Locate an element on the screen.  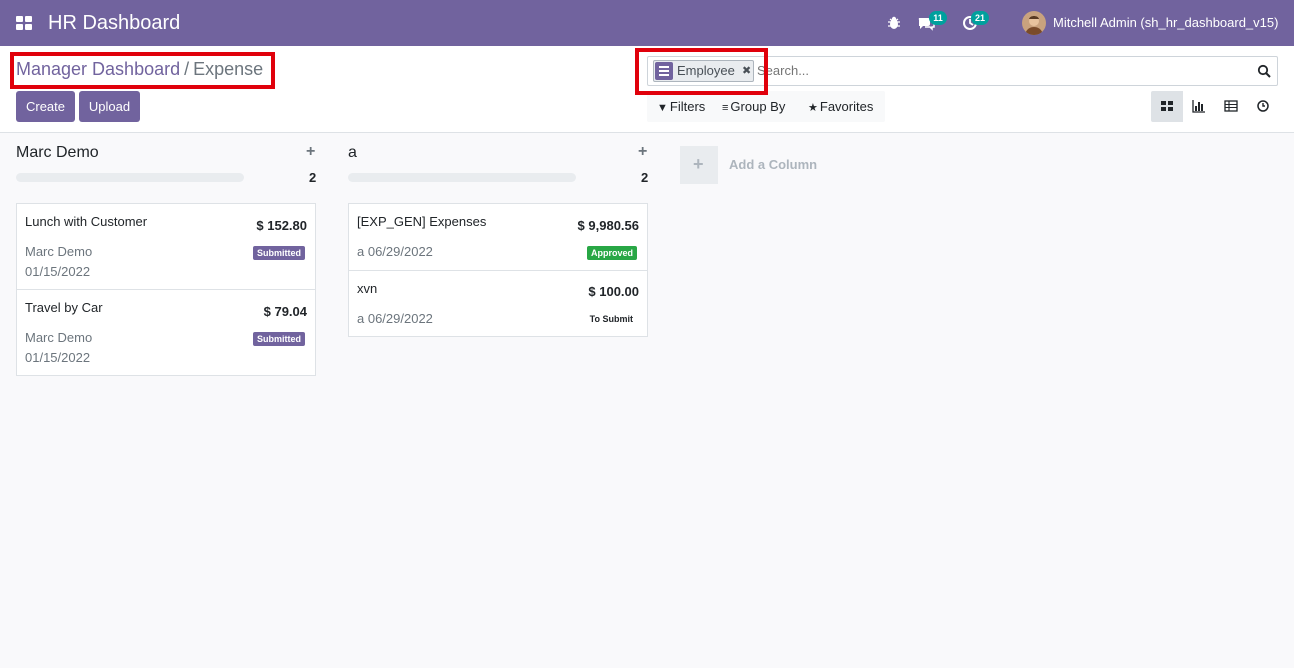
list-bars-icon: ≡ is located at coordinates (725, 108).